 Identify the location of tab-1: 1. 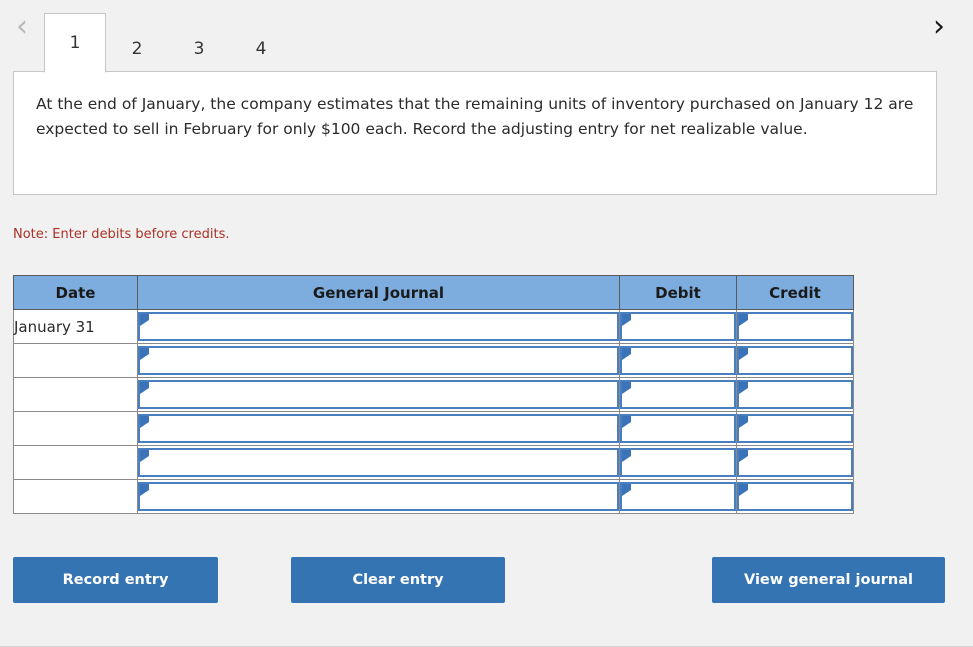
(75, 43).